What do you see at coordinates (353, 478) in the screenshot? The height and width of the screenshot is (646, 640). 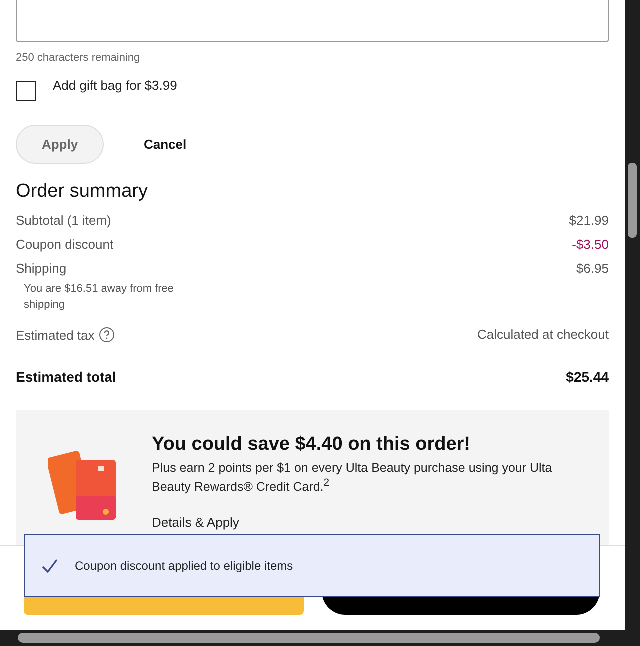 I see `promo-text: Plus earn 2 points per $1 on every Ulta Beauty purchase using your Ulta Beauty Rewards® Credit Card.$^{2}$` at bounding box center [353, 478].